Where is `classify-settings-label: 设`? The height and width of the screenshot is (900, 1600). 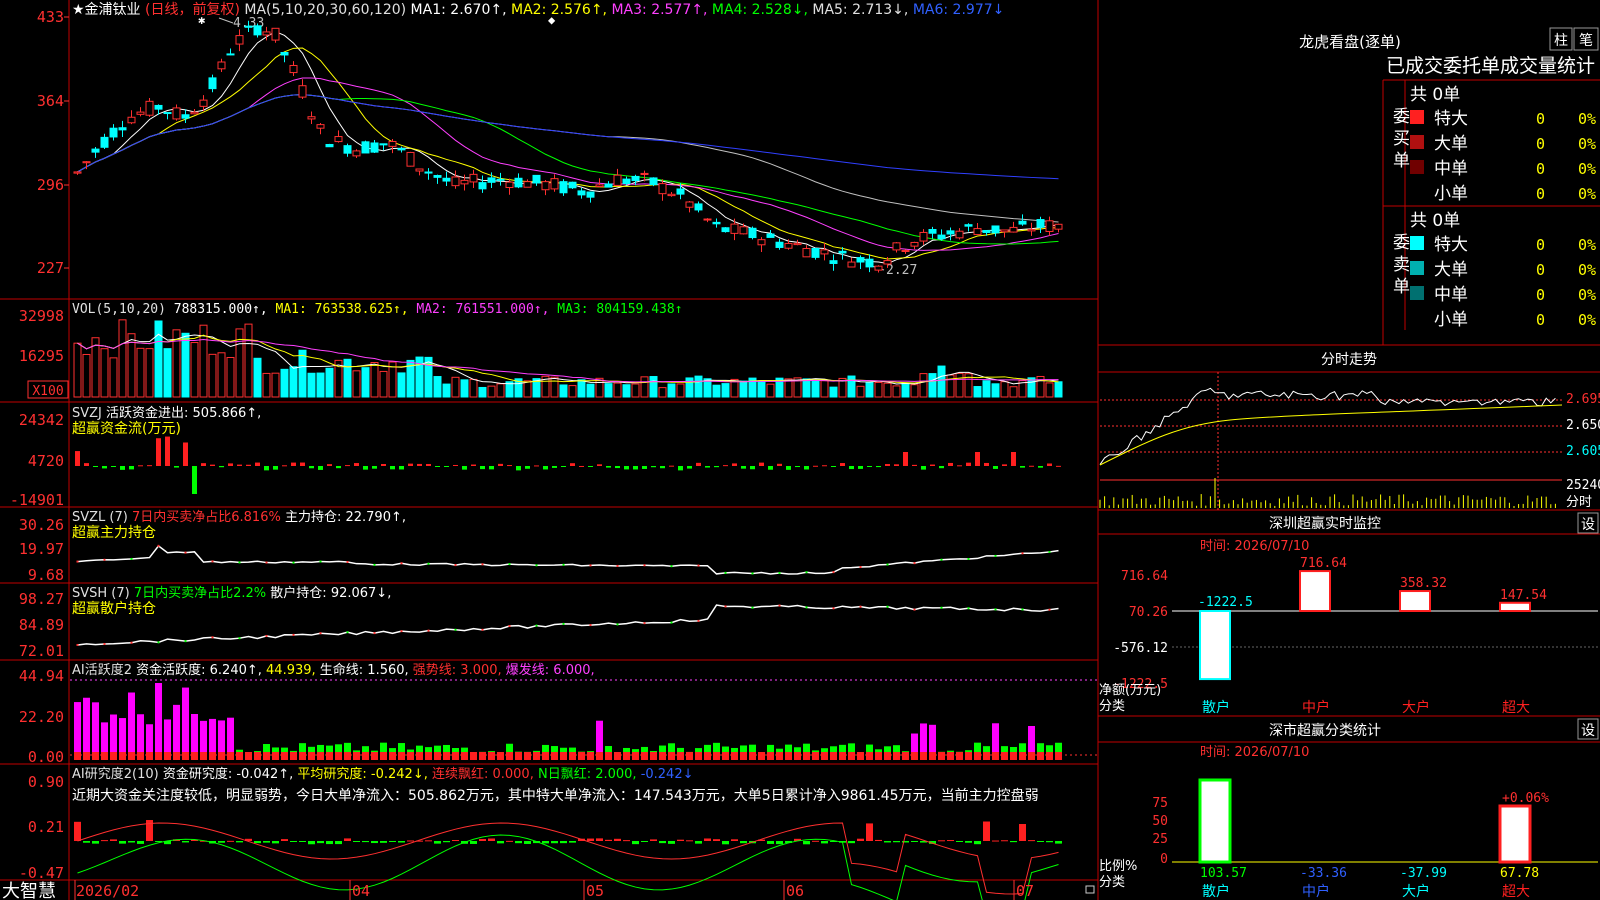 classify-settings-label: 设 is located at coordinates (1588, 731).